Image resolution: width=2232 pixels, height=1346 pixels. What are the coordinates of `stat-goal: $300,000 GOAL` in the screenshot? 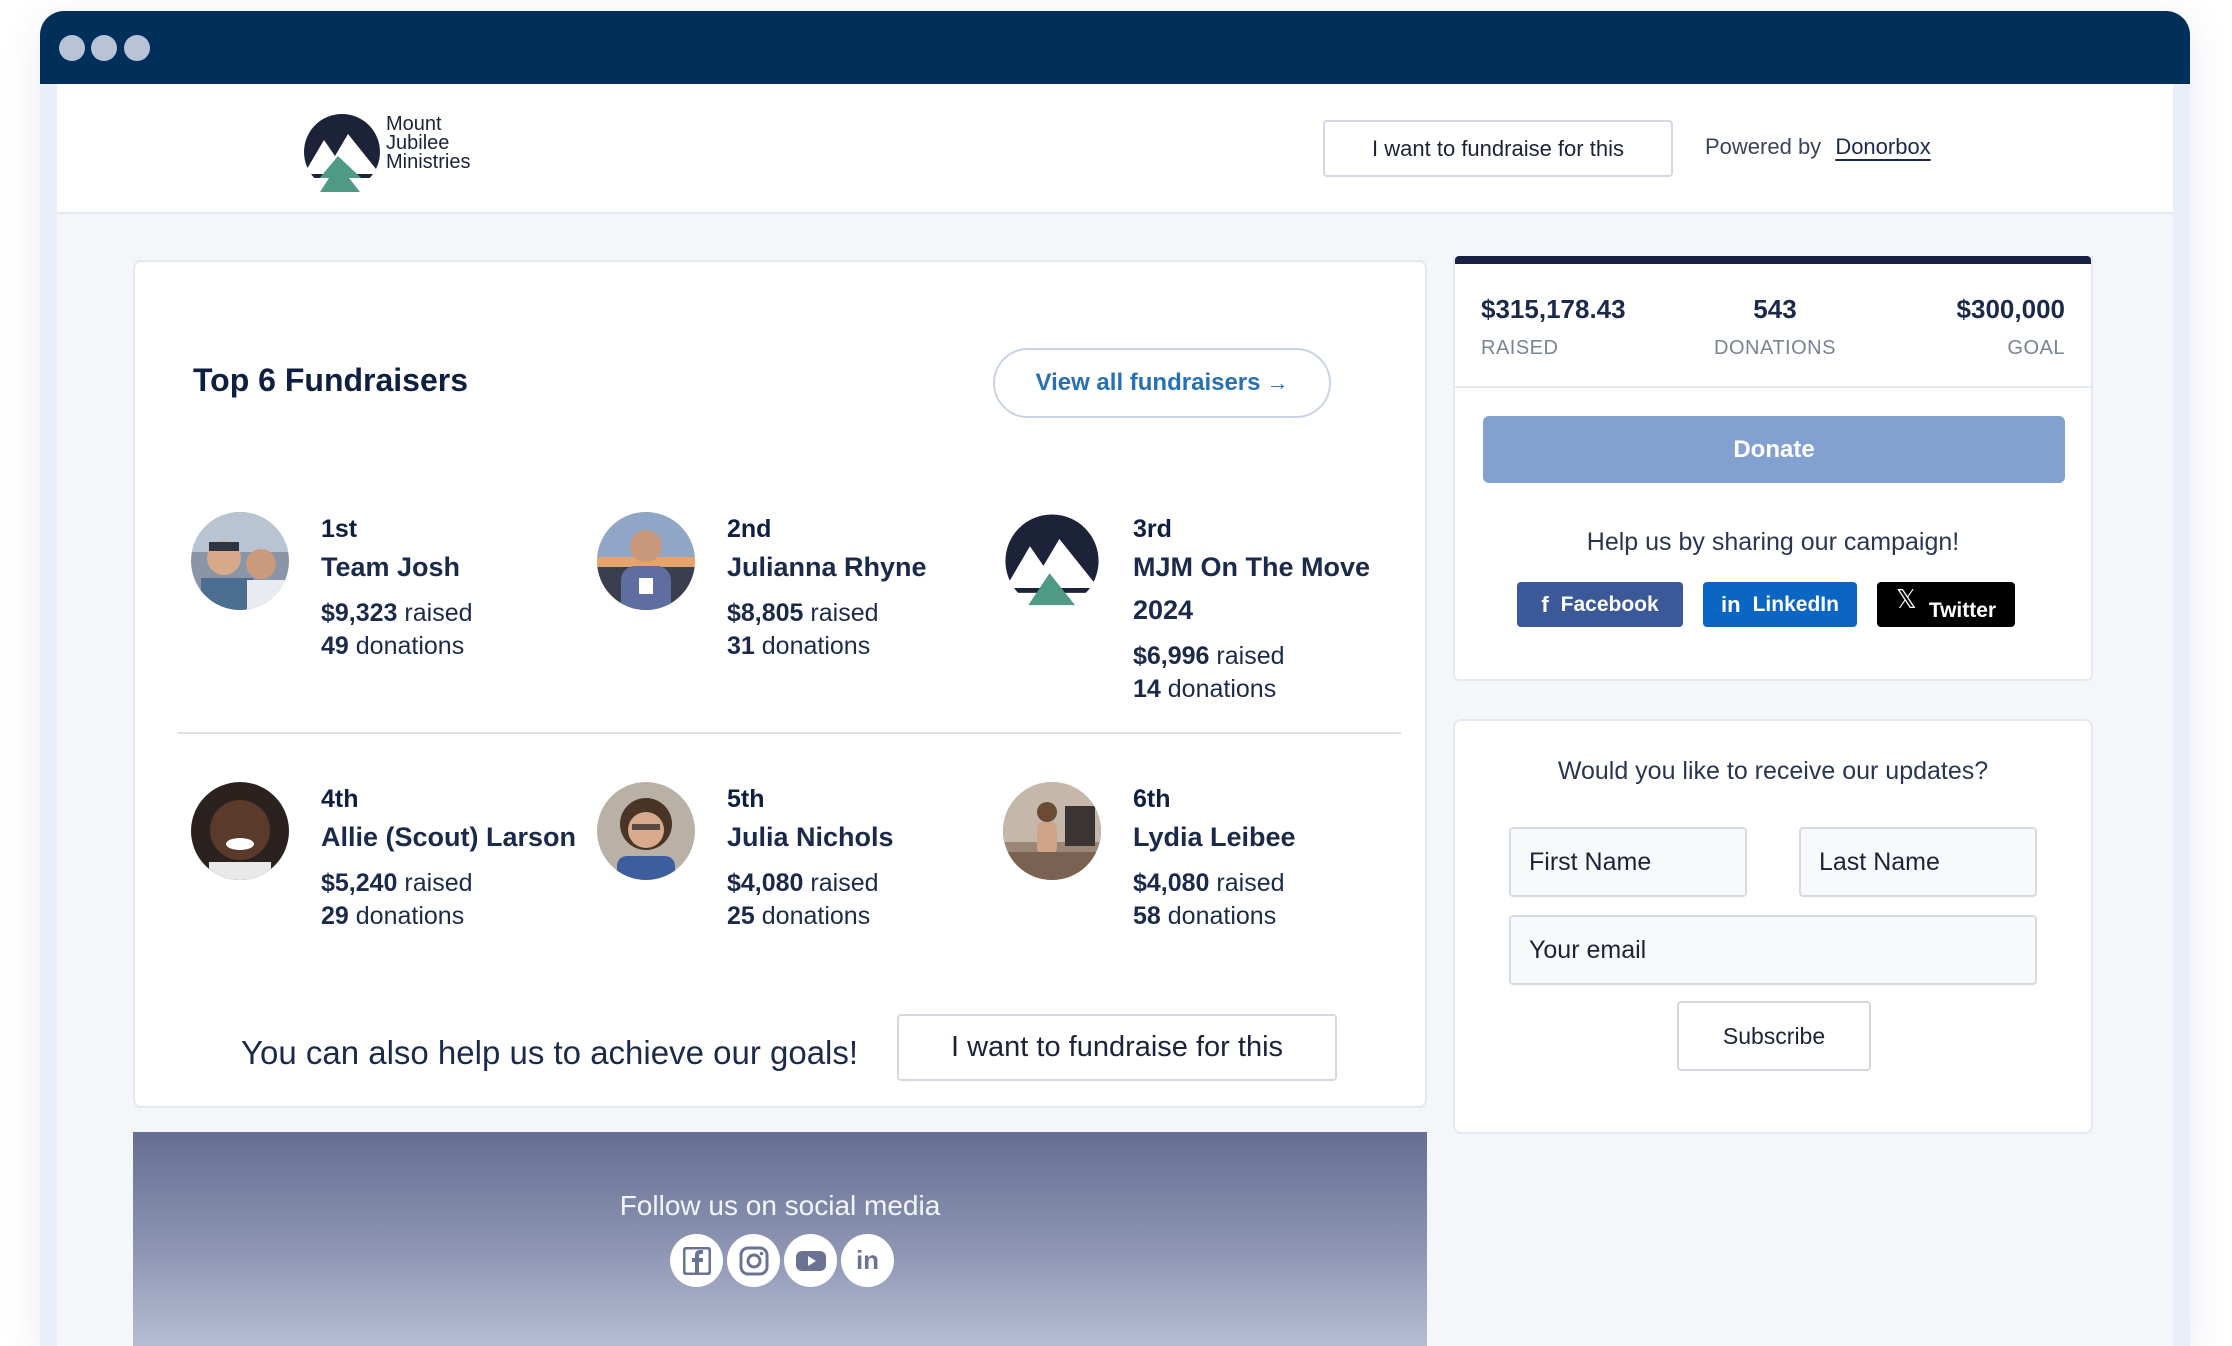 It's located at (2011, 327).